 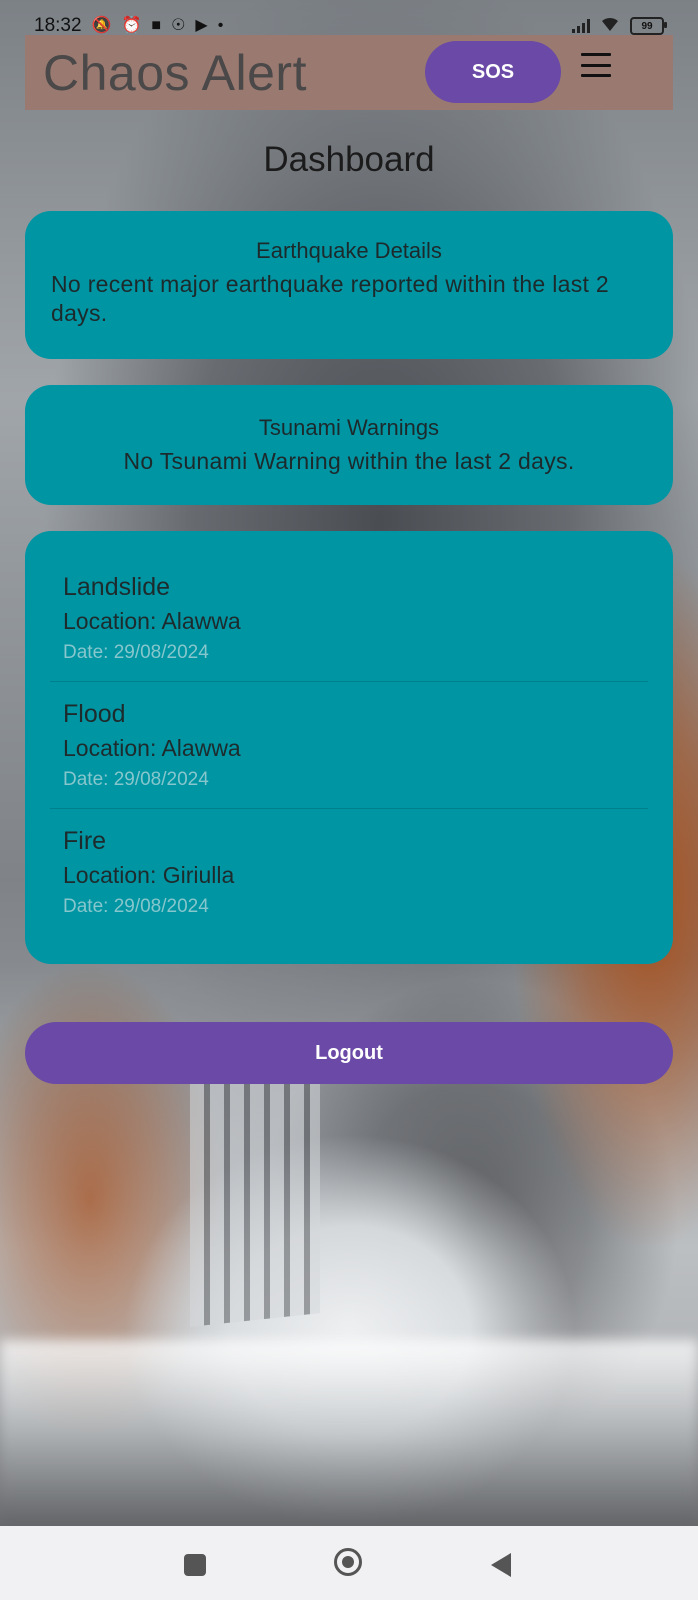 What do you see at coordinates (349, 72) in the screenshot?
I see `app-bar: Chaos Alert SOS` at bounding box center [349, 72].